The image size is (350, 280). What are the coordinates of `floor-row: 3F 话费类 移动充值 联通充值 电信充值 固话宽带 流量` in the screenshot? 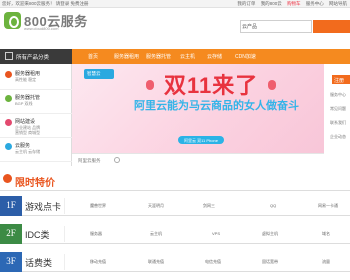 It's located at (175, 262).